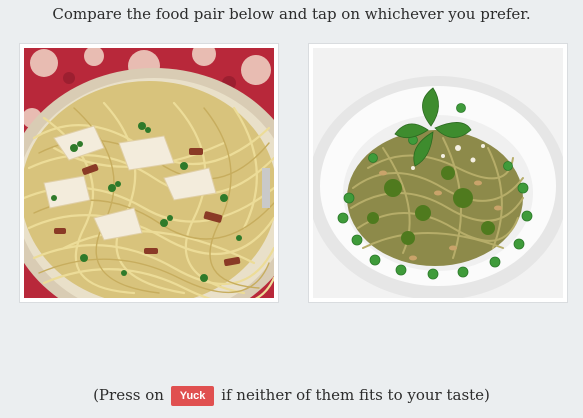 The width and height of the screenshot is (583, 418). What do you see at coordinates (355, 395) in the screenshot?
I see `footer-suffix: if neither of them fits to your taste)` at bounding box center [355, 395].